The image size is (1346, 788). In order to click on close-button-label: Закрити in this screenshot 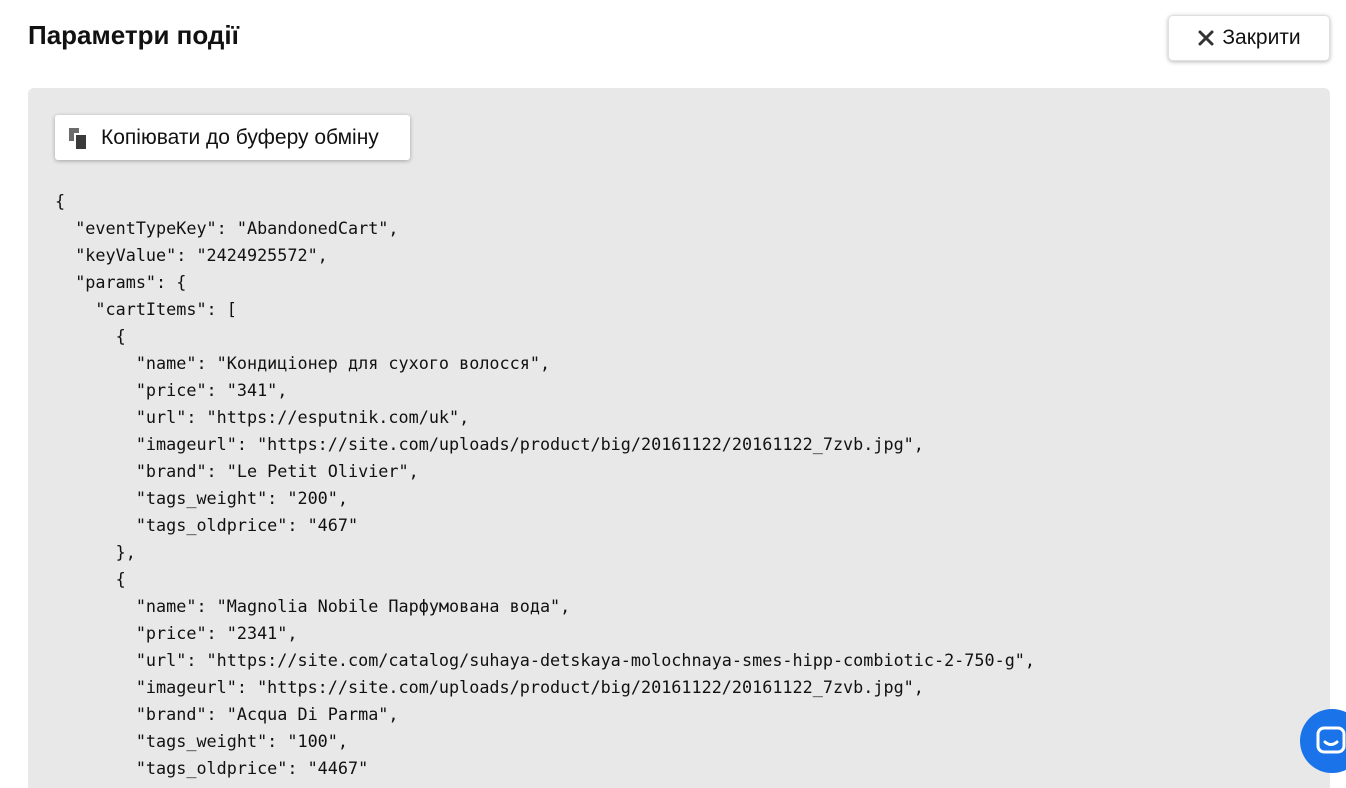, I will do `click(1261, 37)`.